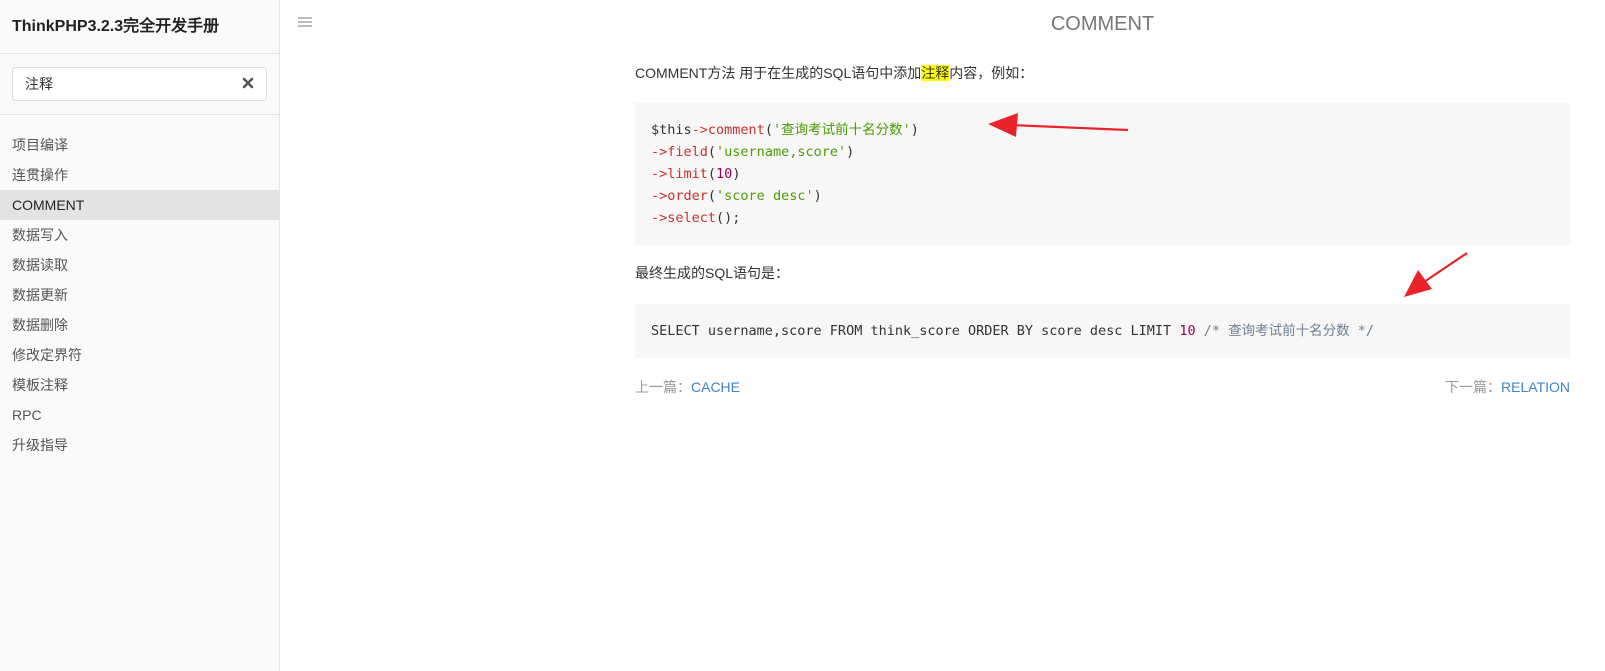 The height and width of the screenshot is (671, 1605). I want to click on search-box, so click(139, 84).